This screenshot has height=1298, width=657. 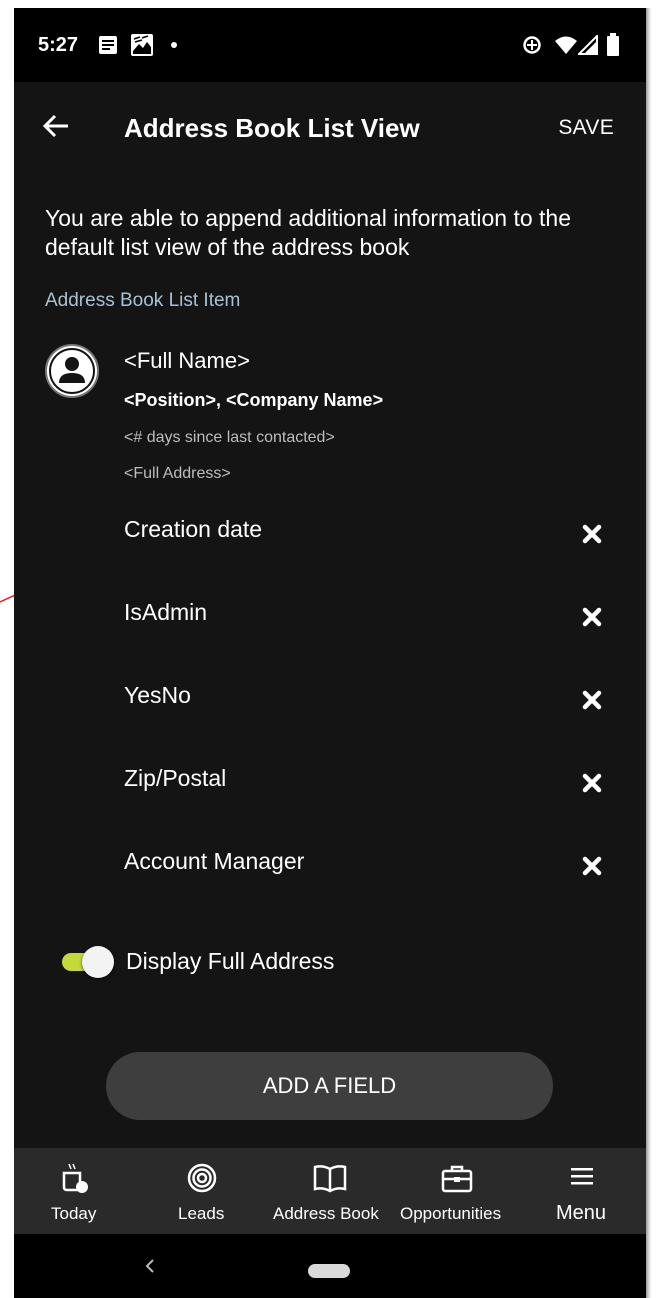 What do you see at coordinates (369, 617) in the screenshot?
I see `field-row: IsAdmin` at bounding box center [369, 617].